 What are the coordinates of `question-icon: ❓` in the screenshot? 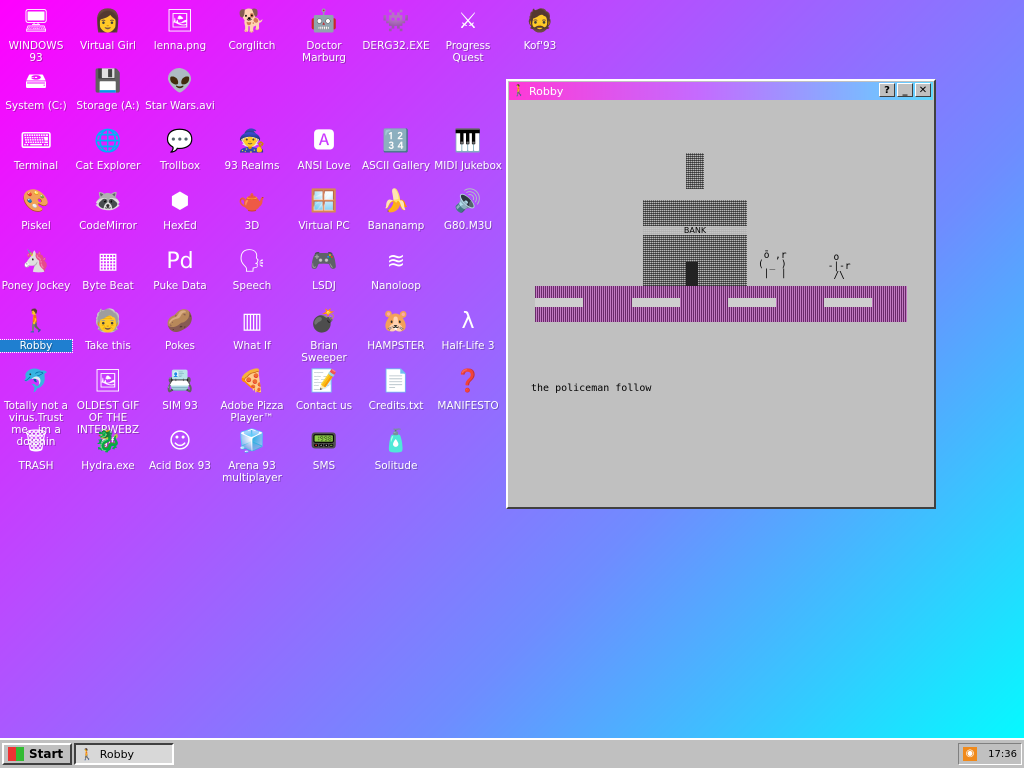 It's located at (468, 381).